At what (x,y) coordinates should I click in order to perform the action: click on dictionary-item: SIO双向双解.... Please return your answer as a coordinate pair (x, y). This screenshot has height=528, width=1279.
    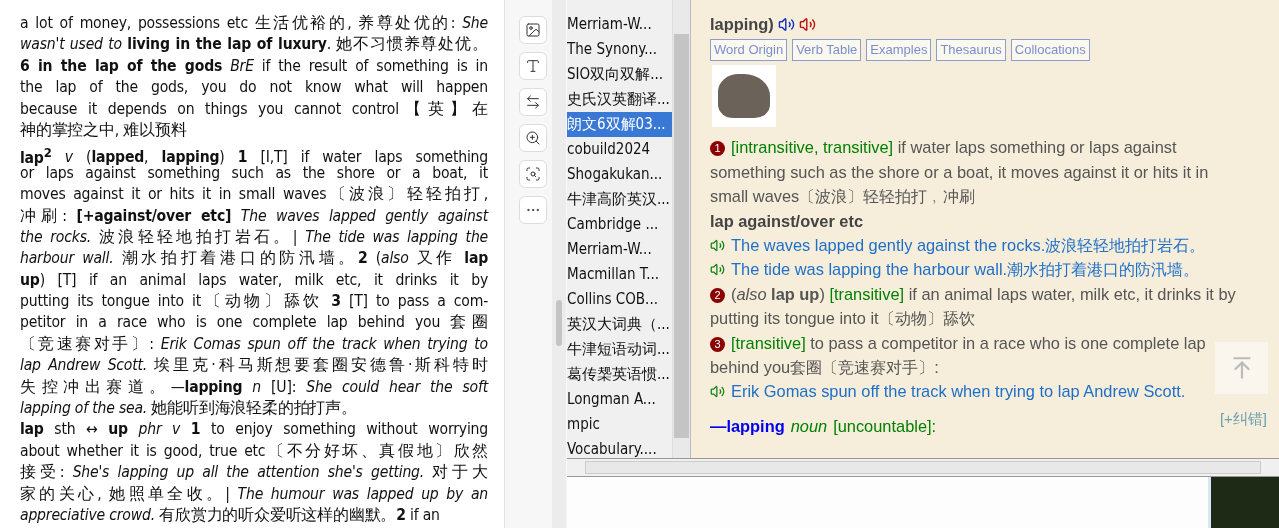
    Looking at the image, I should click on (619, 74).